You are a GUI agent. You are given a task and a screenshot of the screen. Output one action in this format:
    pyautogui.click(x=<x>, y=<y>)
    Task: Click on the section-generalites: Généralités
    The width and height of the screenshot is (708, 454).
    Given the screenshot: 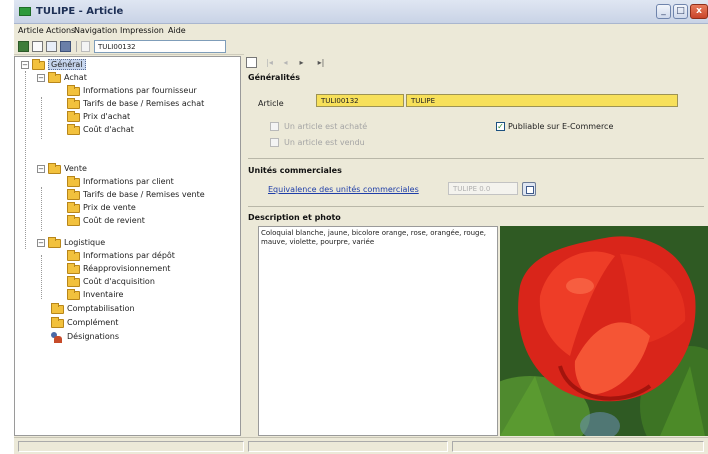 What is the action you would take?
    pyautogui.click(x=274, y=77)
    